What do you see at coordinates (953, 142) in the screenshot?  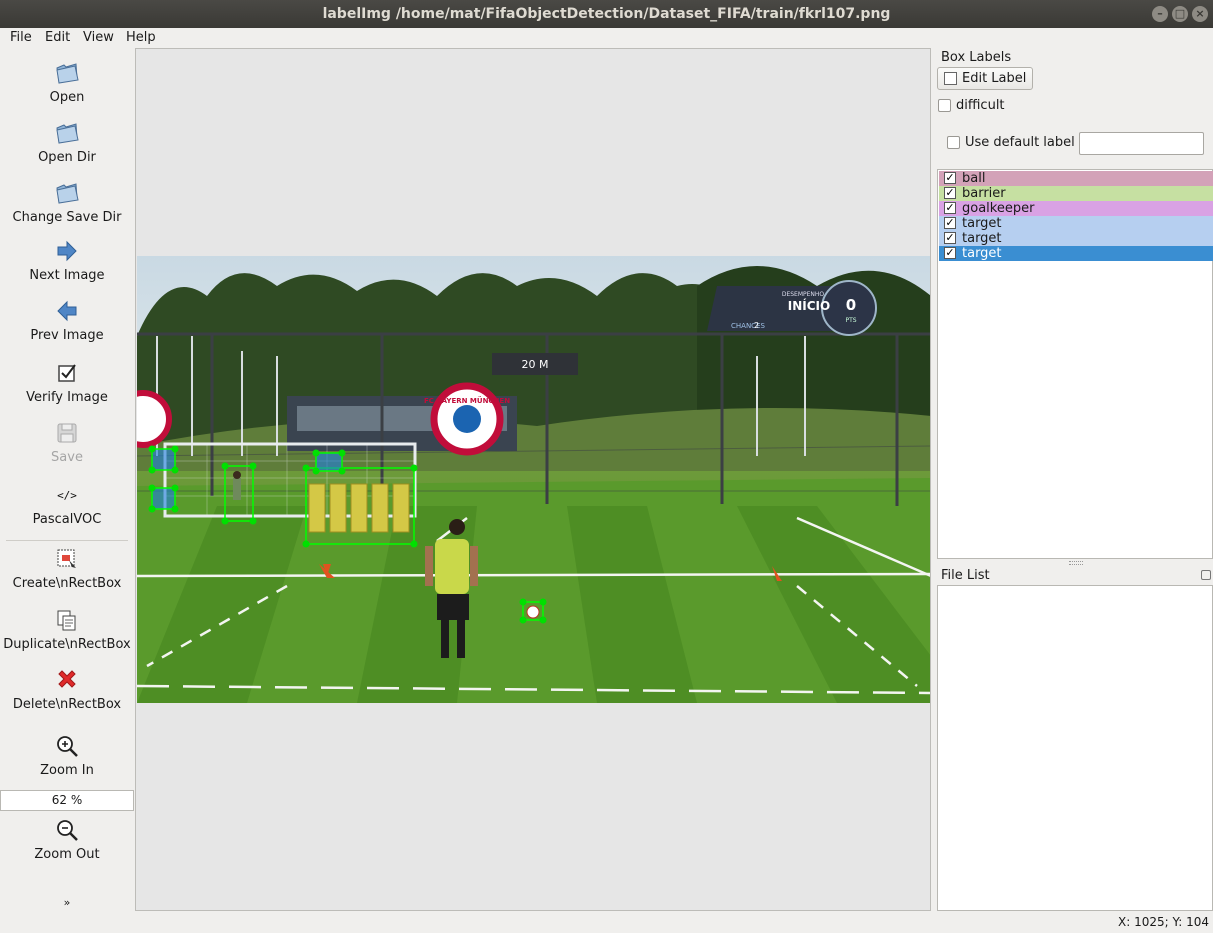 I see `use-default-label-checkbox` at bounding box center [953, 142].